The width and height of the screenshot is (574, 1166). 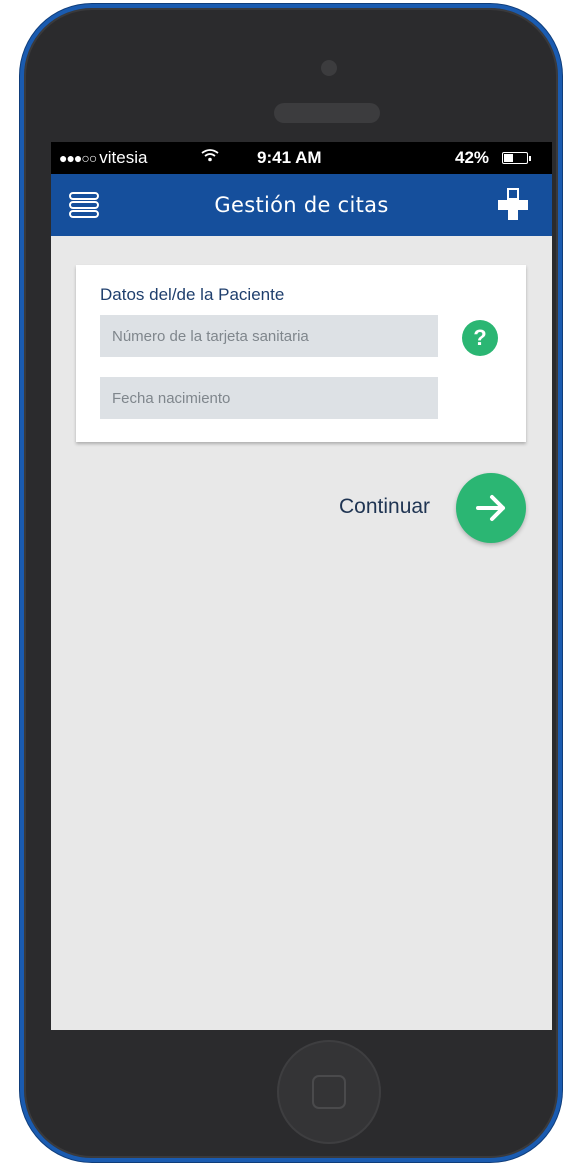 I want to click on arrow-right-icon, so click(x=490, y=508).